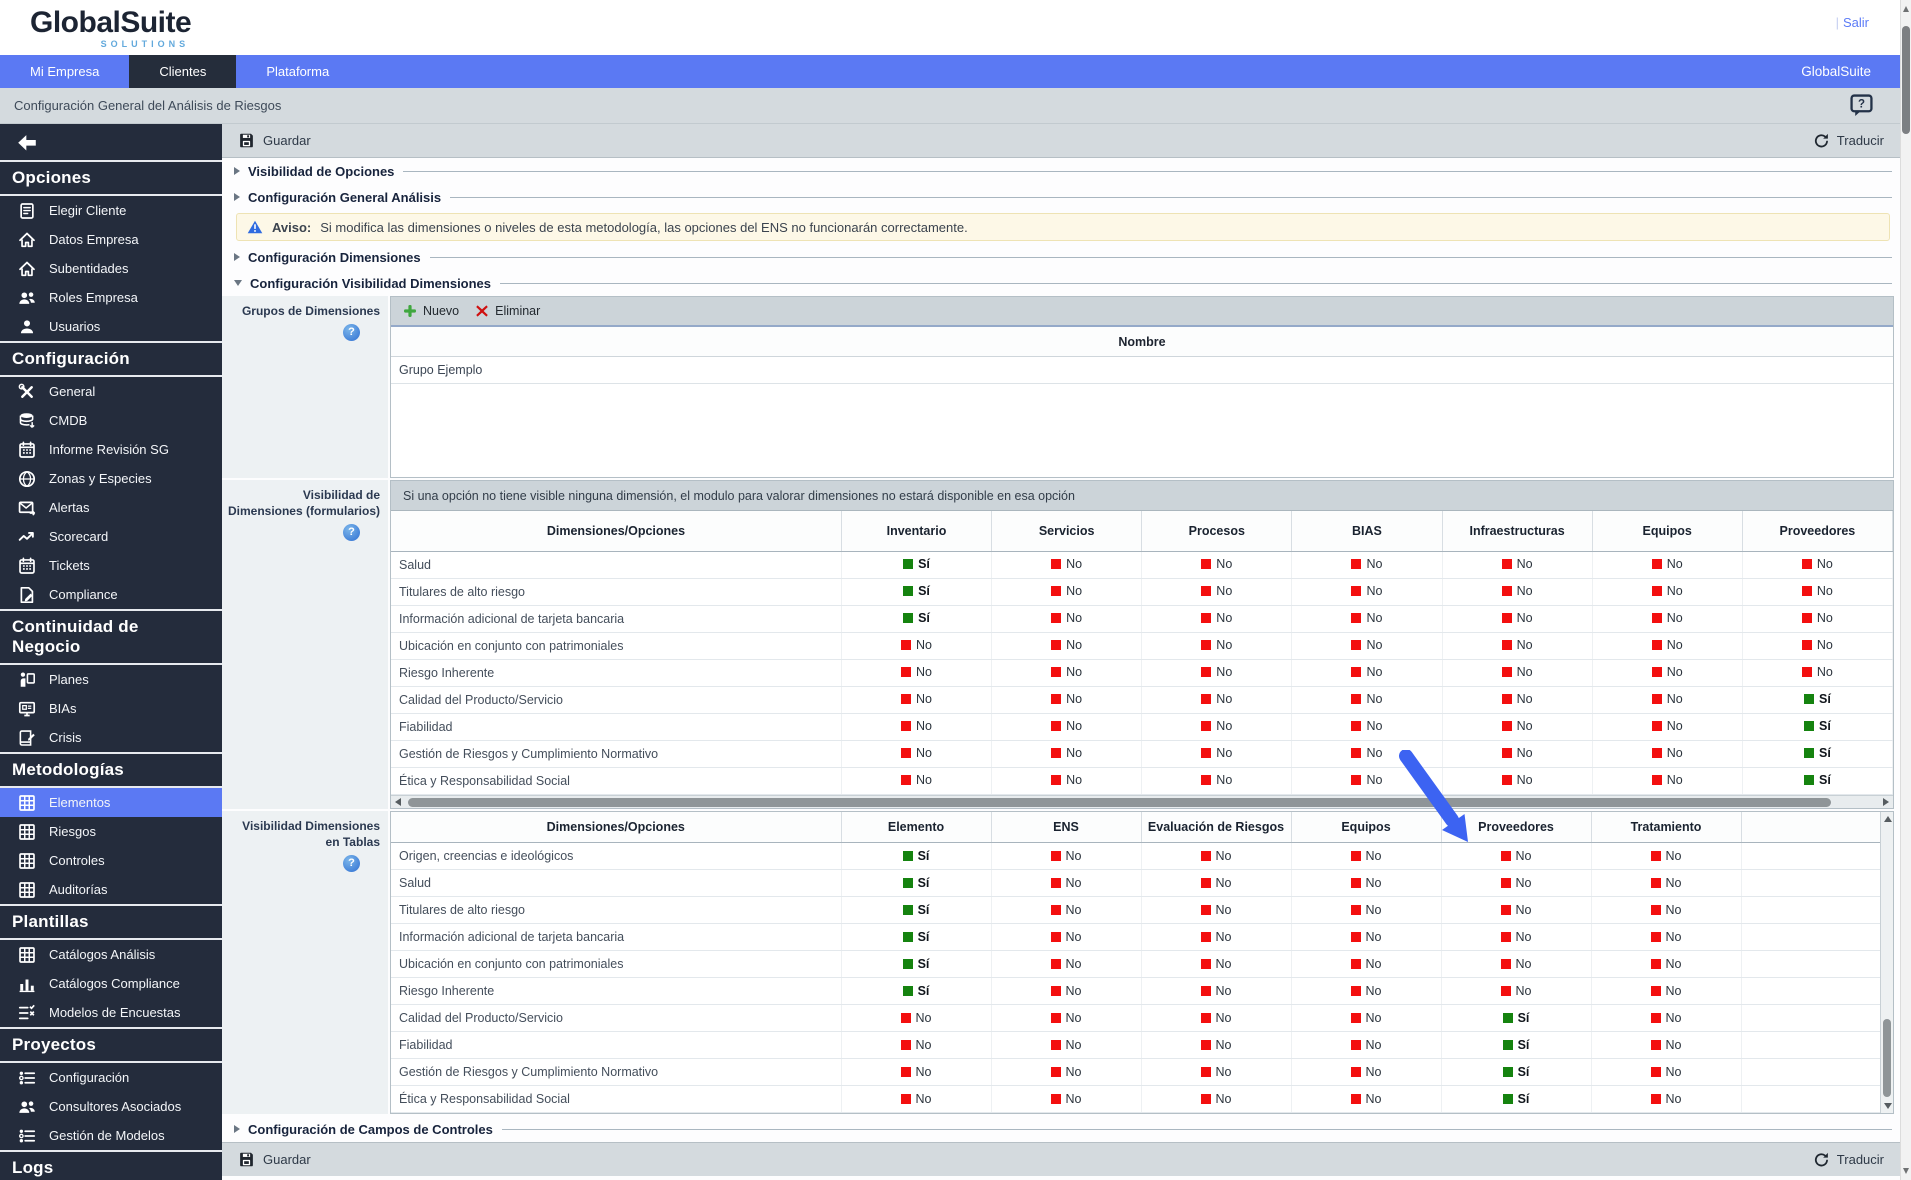 Image resolution: width=1911 pixels, height=1180 pixels. I want to click on help-bubble-icon: ?, so click(1861, 105).